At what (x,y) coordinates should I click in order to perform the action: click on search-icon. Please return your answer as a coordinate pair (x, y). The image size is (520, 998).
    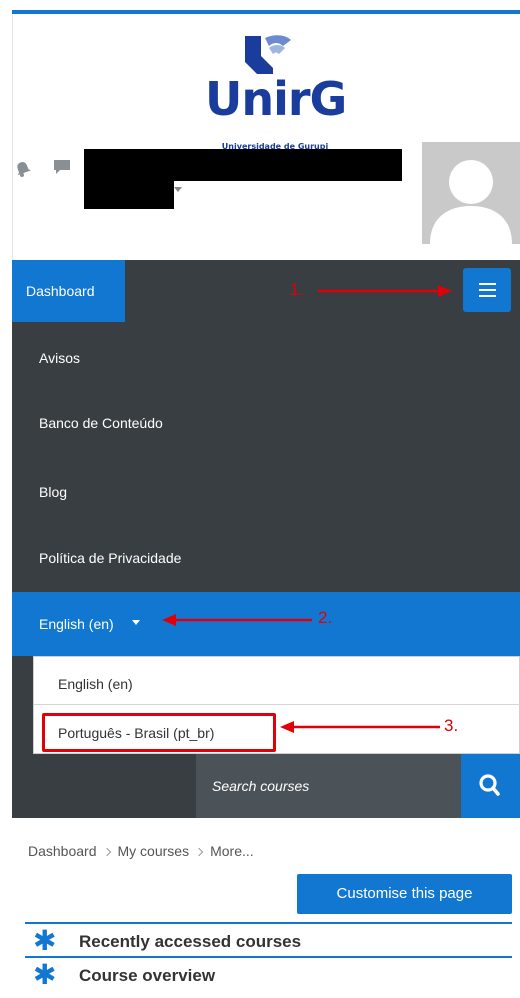
    Looking at the image, I should click on (489, 785).